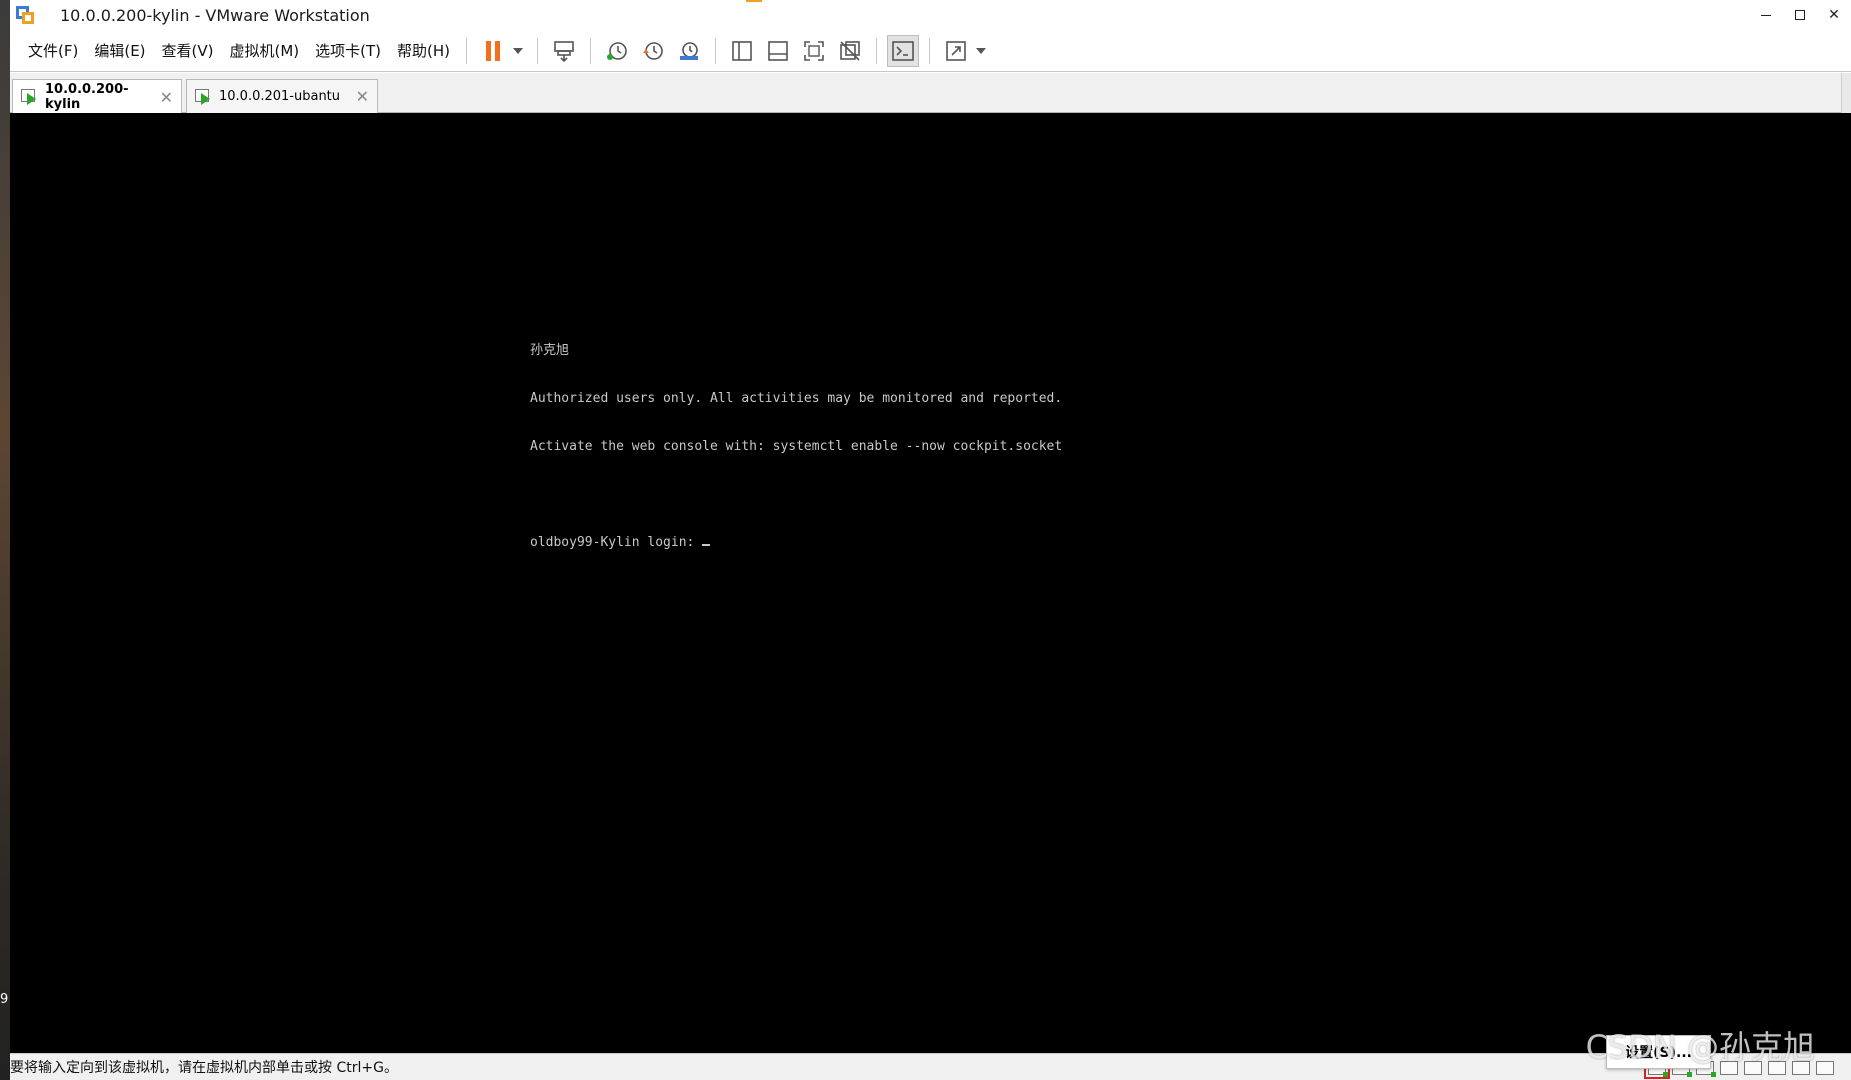 The image size is (1851, 1080). I want to click on console-view-button, so click(903, 50).